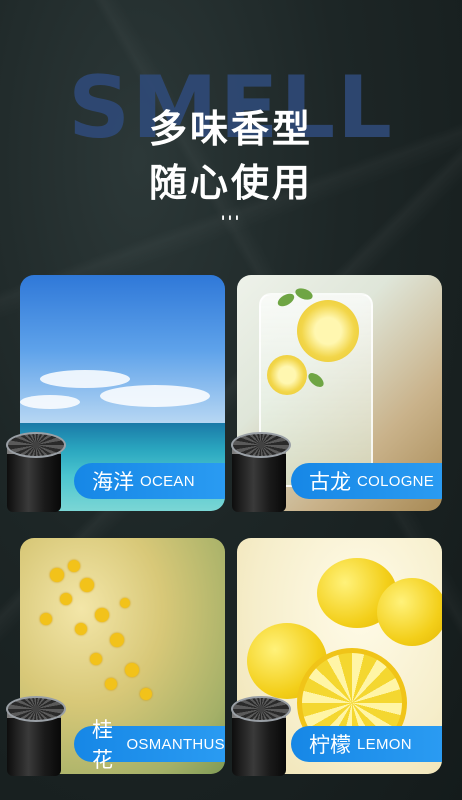 The image size is (462, 800). Describe the element at coordinates (230, 183) in the screenshot. I see `headline-line-2: 随心使用` at that location.